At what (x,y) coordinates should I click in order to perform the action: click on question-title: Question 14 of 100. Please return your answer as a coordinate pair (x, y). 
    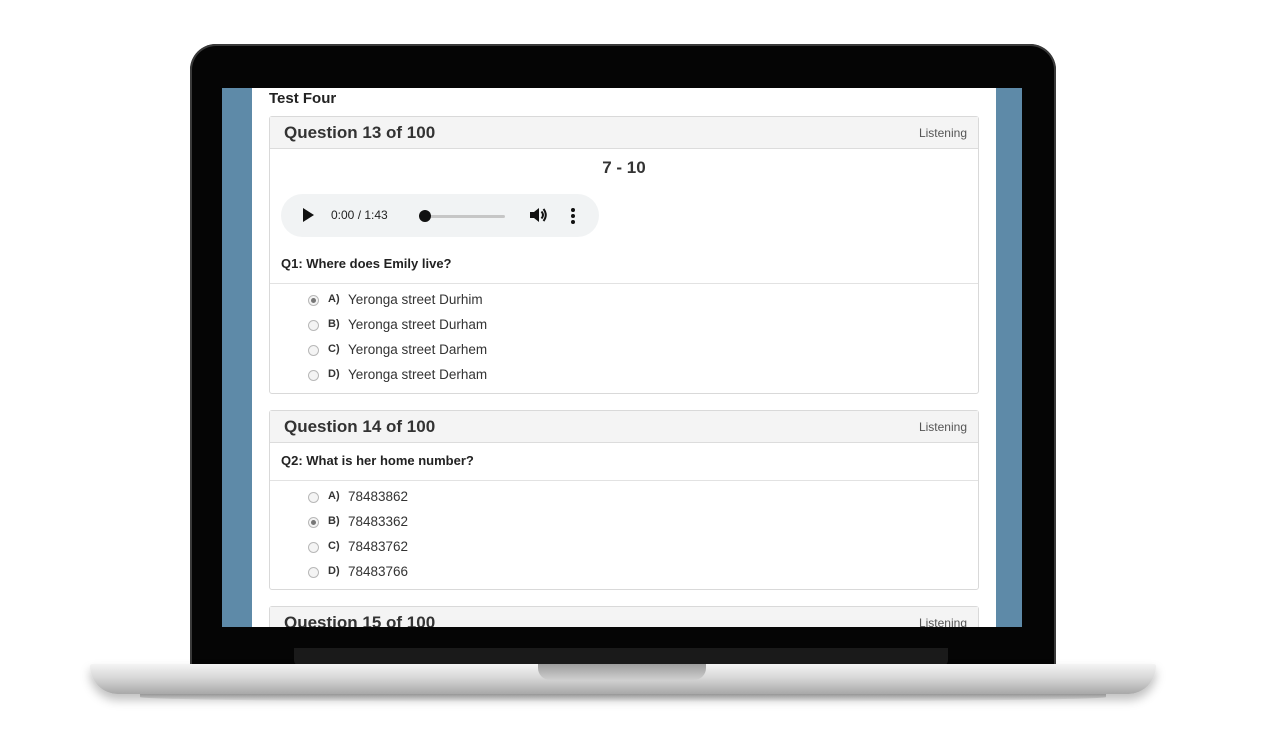
    Looking at the image, I should click on (360, 426).